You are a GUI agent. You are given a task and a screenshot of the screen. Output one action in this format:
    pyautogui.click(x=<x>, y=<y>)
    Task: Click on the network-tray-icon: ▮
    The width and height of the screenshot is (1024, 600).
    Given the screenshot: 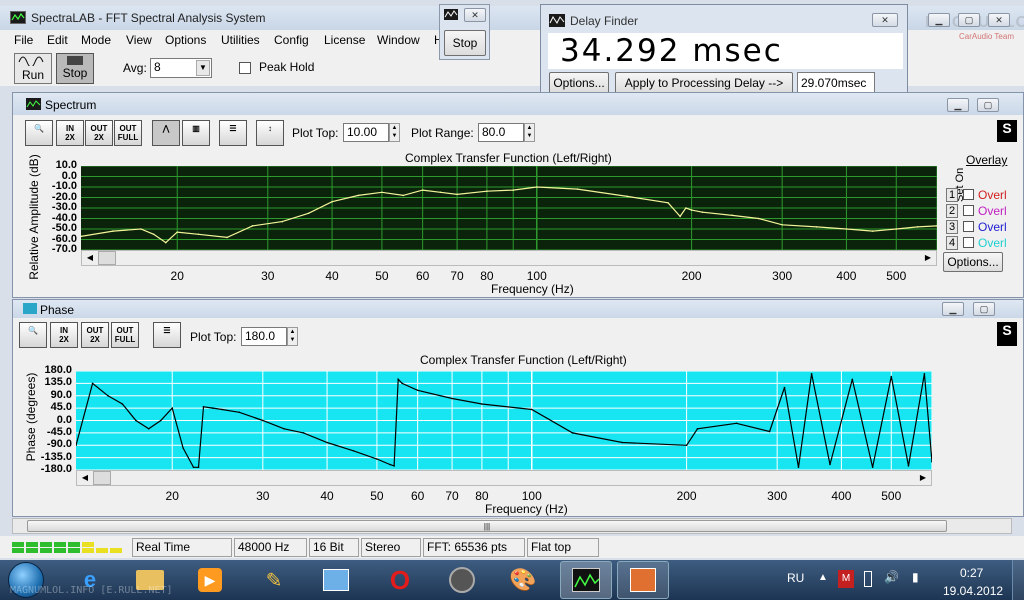 What is the action you would take?
    pyautogui.click(x=915, y=577)
    